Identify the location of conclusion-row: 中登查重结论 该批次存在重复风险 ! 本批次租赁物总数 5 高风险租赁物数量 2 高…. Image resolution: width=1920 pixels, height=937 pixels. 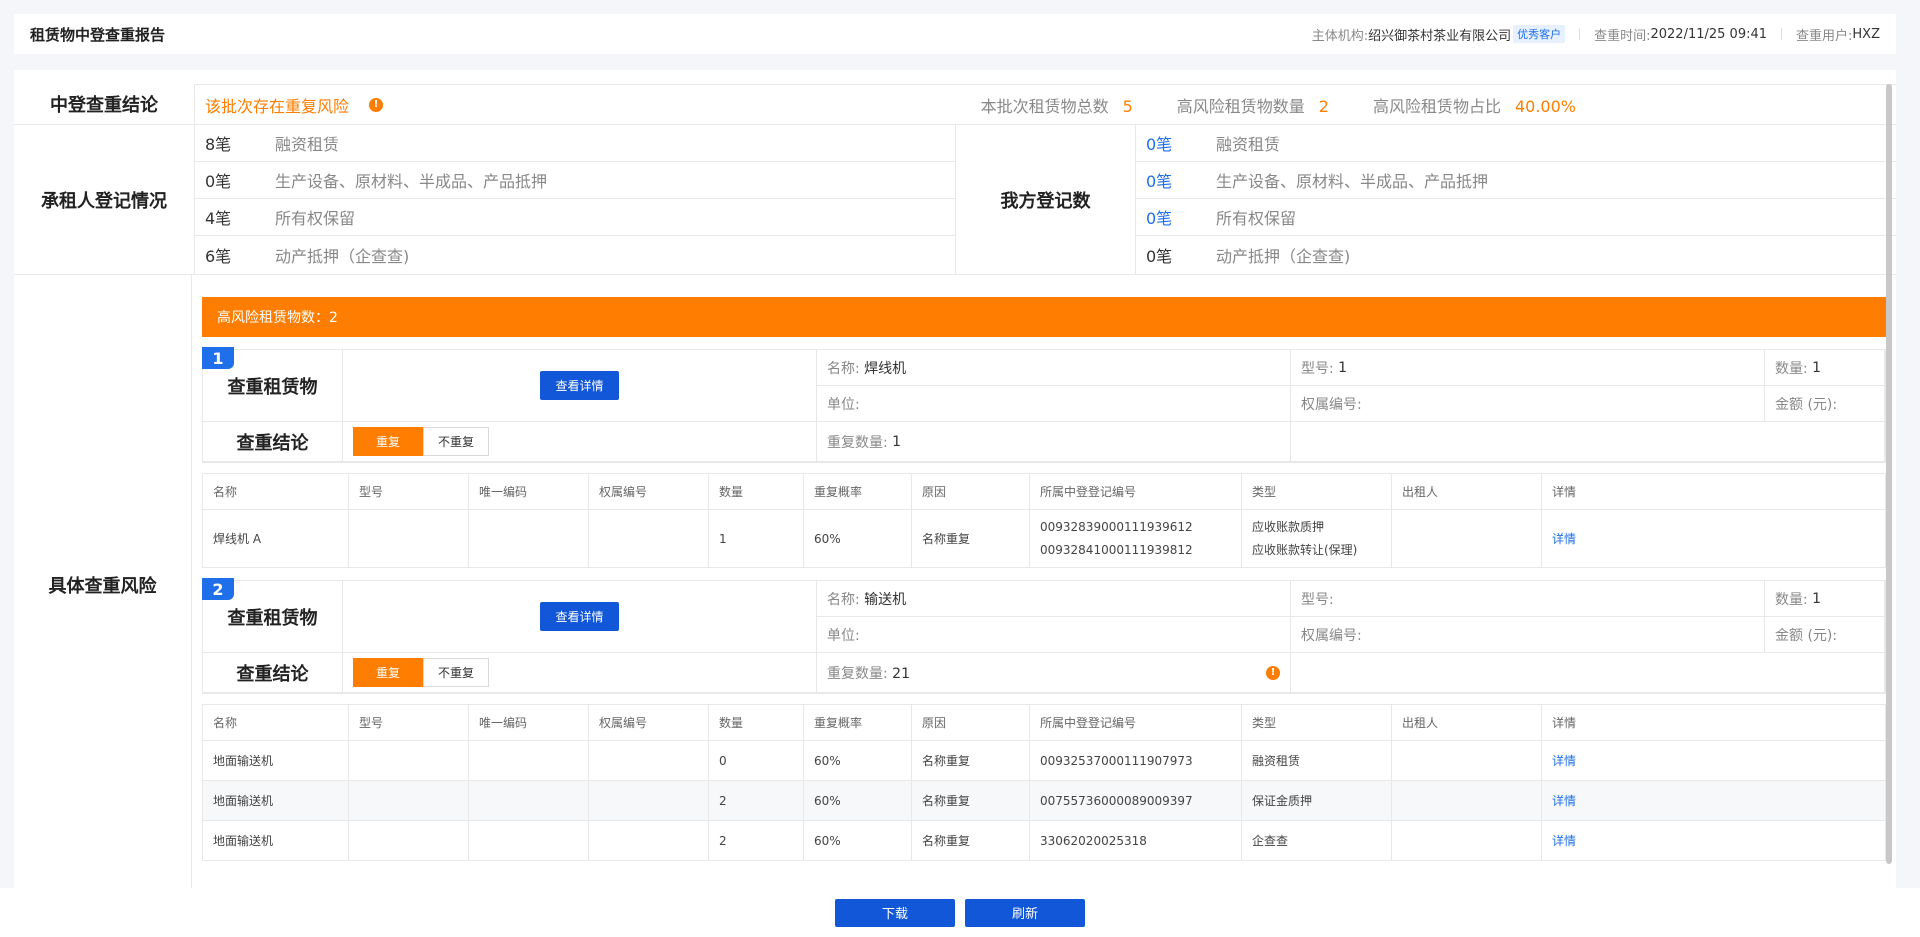
(955, 104).